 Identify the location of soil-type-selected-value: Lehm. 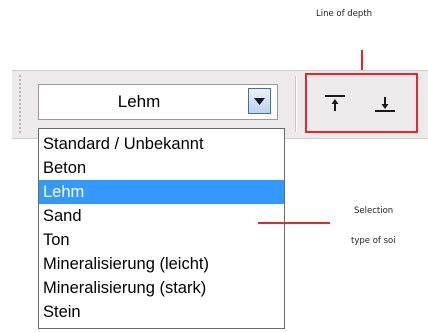
(139, 101).